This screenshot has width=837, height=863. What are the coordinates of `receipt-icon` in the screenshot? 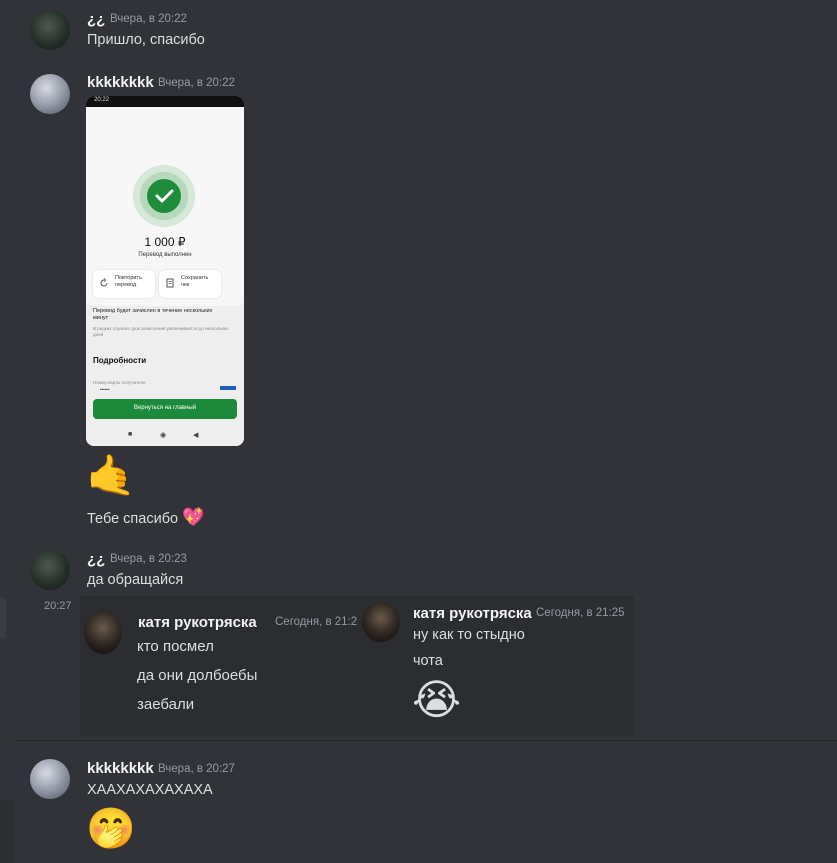 It's located at (170, 283).